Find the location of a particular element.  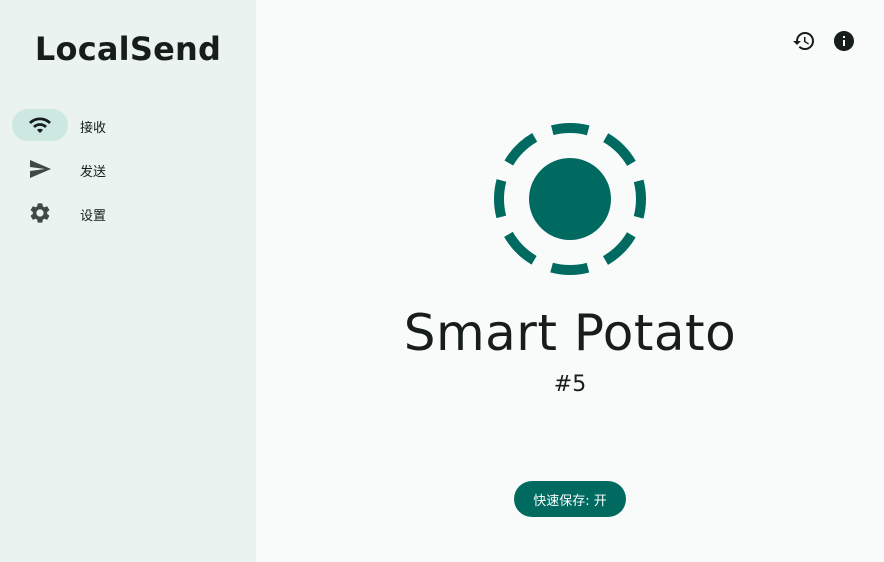

history-icon is located at coordinates (803, 41).